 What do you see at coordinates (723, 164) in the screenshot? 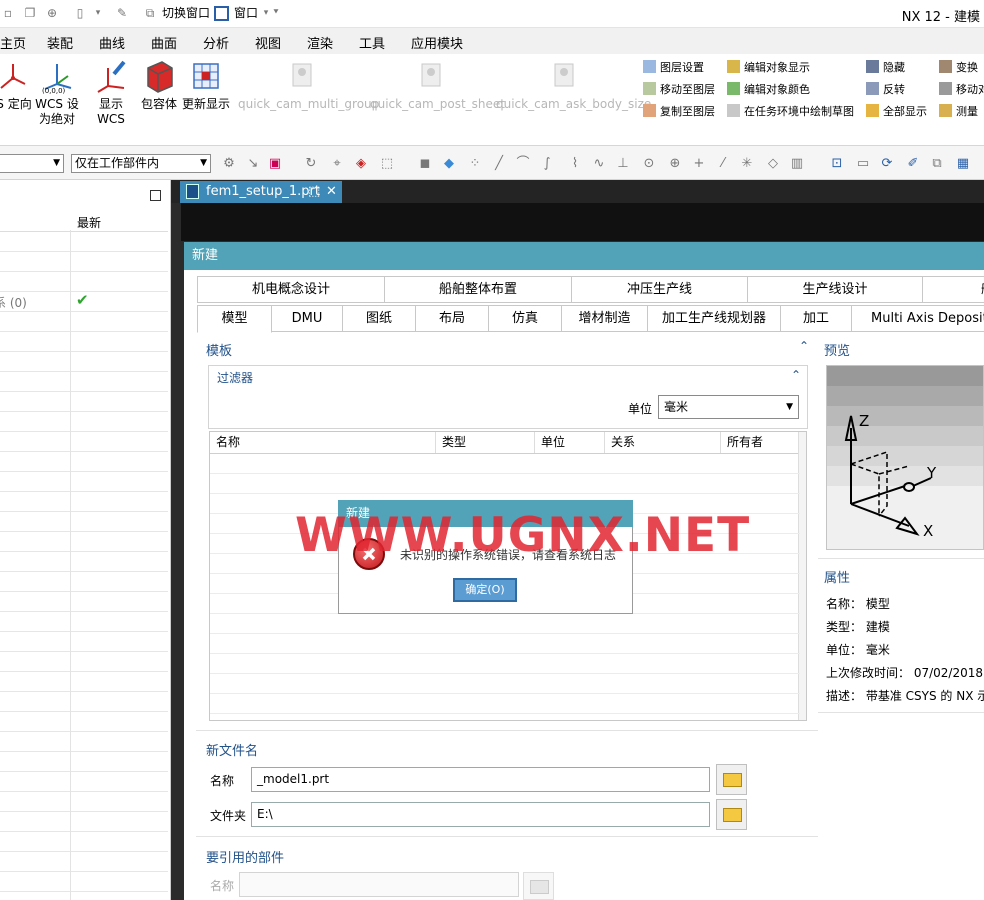
I see `diagonal-icon: ⁄` at bounding box center [723, 164].